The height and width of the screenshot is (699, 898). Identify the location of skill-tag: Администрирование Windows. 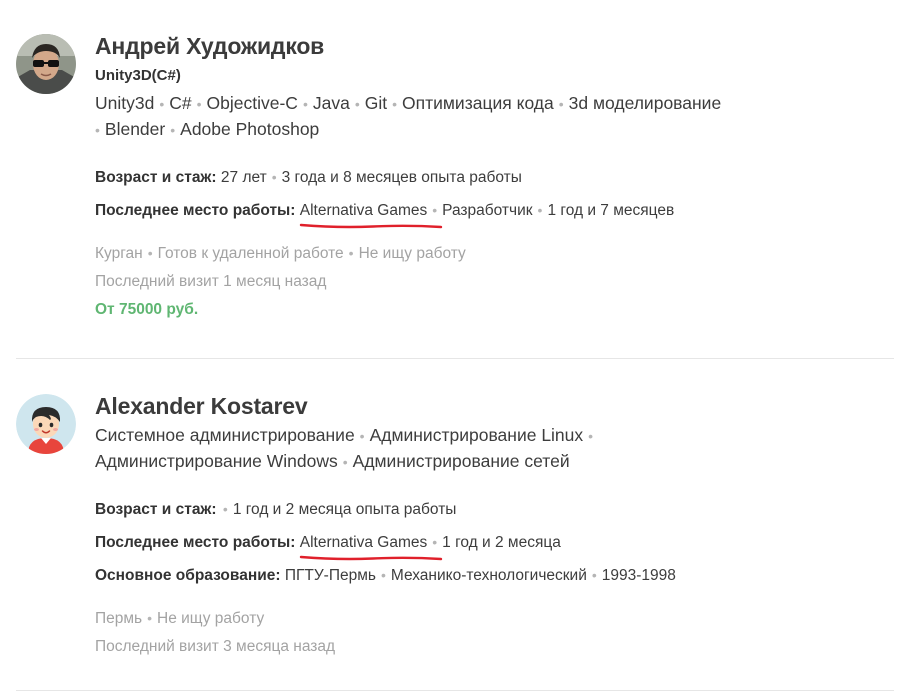
(216, 461).